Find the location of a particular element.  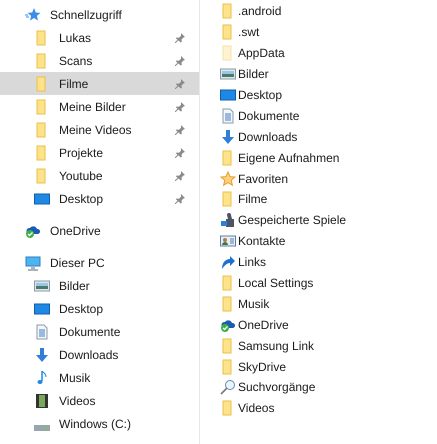

navigation-item: Bilder is located at coordinates (99, 285).